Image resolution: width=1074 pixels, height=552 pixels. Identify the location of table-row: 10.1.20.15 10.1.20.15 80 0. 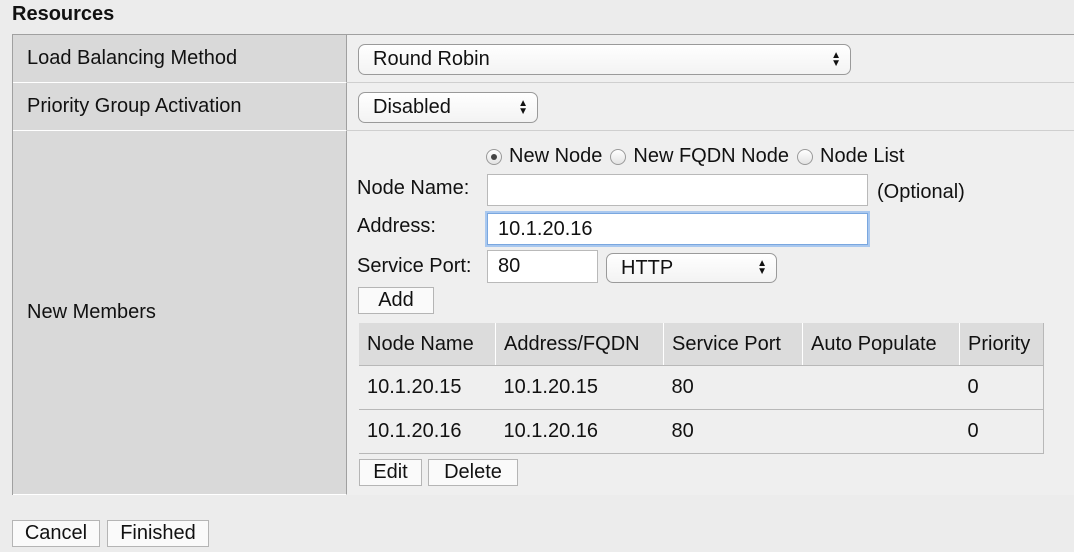
(701, 387).